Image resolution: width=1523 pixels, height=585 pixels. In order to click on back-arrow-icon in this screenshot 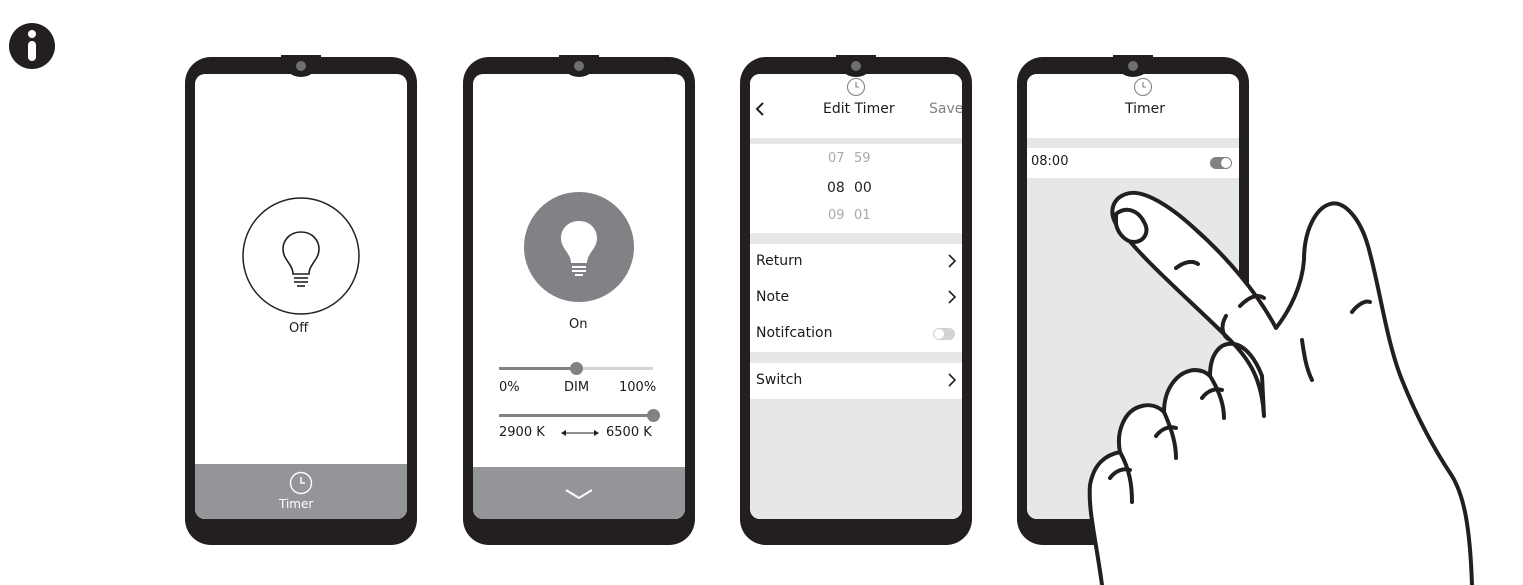, I will do `click(760, 109)`.